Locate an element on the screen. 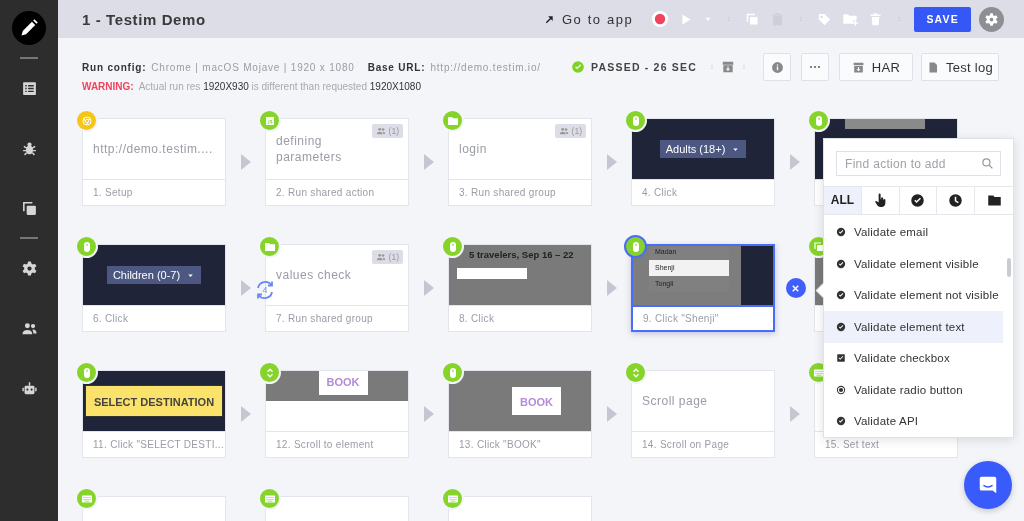  step-card: Adults (18+) 4. Click is located at coordinates (703, 162).